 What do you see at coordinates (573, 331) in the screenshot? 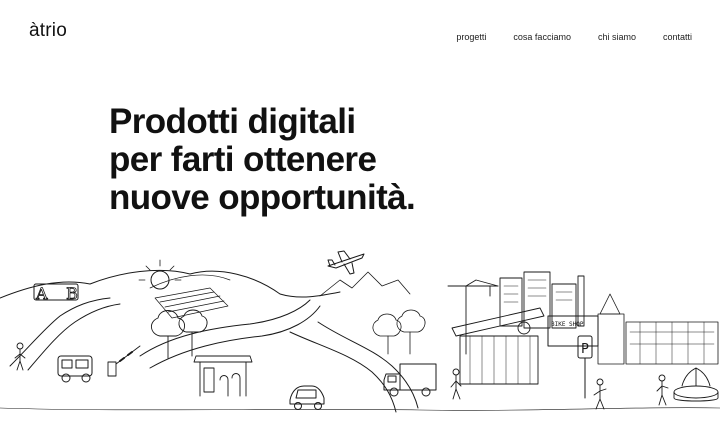
I see `bike-shop-building: BIKE SHOP` at bounding box center [573, 331].